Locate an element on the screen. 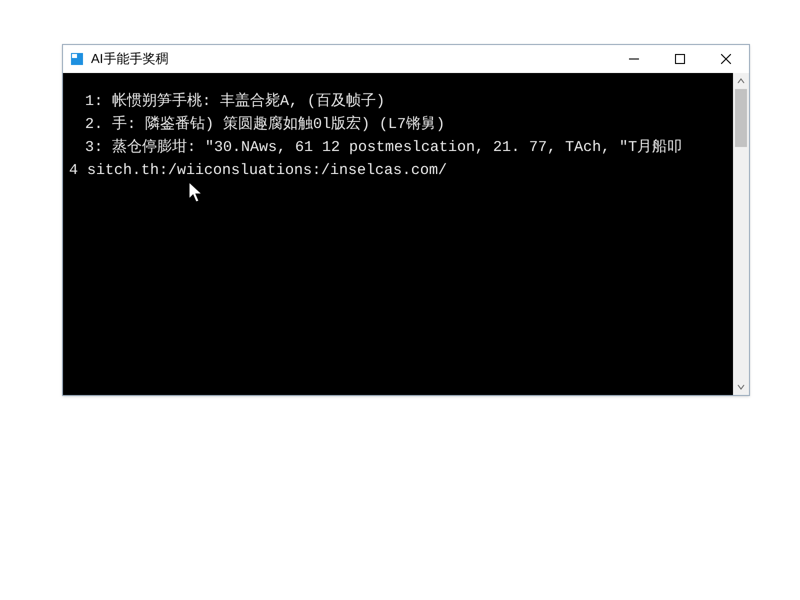 The image size is (800, 600). window-title: AI手能手奖稠 is located at coordinates (129, 59).